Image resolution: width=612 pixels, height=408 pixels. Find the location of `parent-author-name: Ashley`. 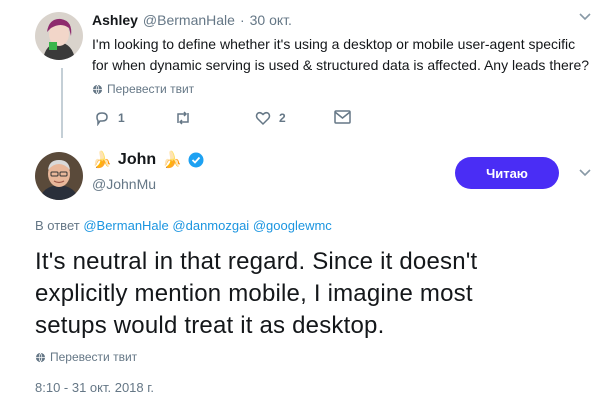

parent-author-name: Ashley is located at coordinates (115, 20).